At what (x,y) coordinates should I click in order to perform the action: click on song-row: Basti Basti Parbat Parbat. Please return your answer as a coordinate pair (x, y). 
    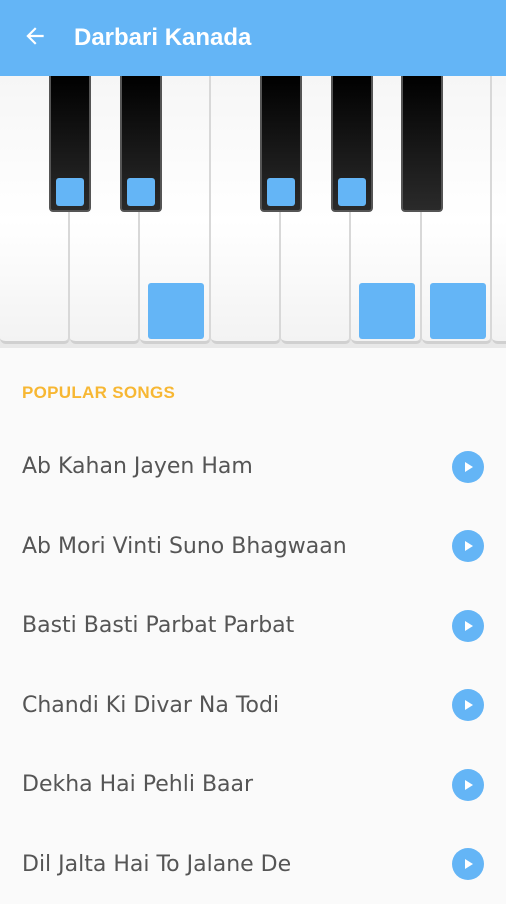
    Looking at the image, I should click on (253, 626).